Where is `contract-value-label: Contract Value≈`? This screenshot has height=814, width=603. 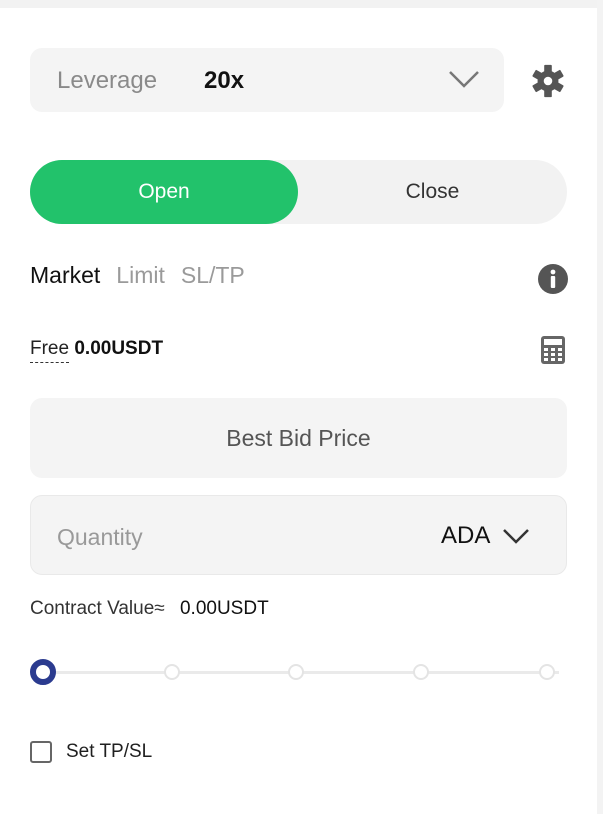 contract-value-label: Contract Value≈ is located at coordinates (97, 608).